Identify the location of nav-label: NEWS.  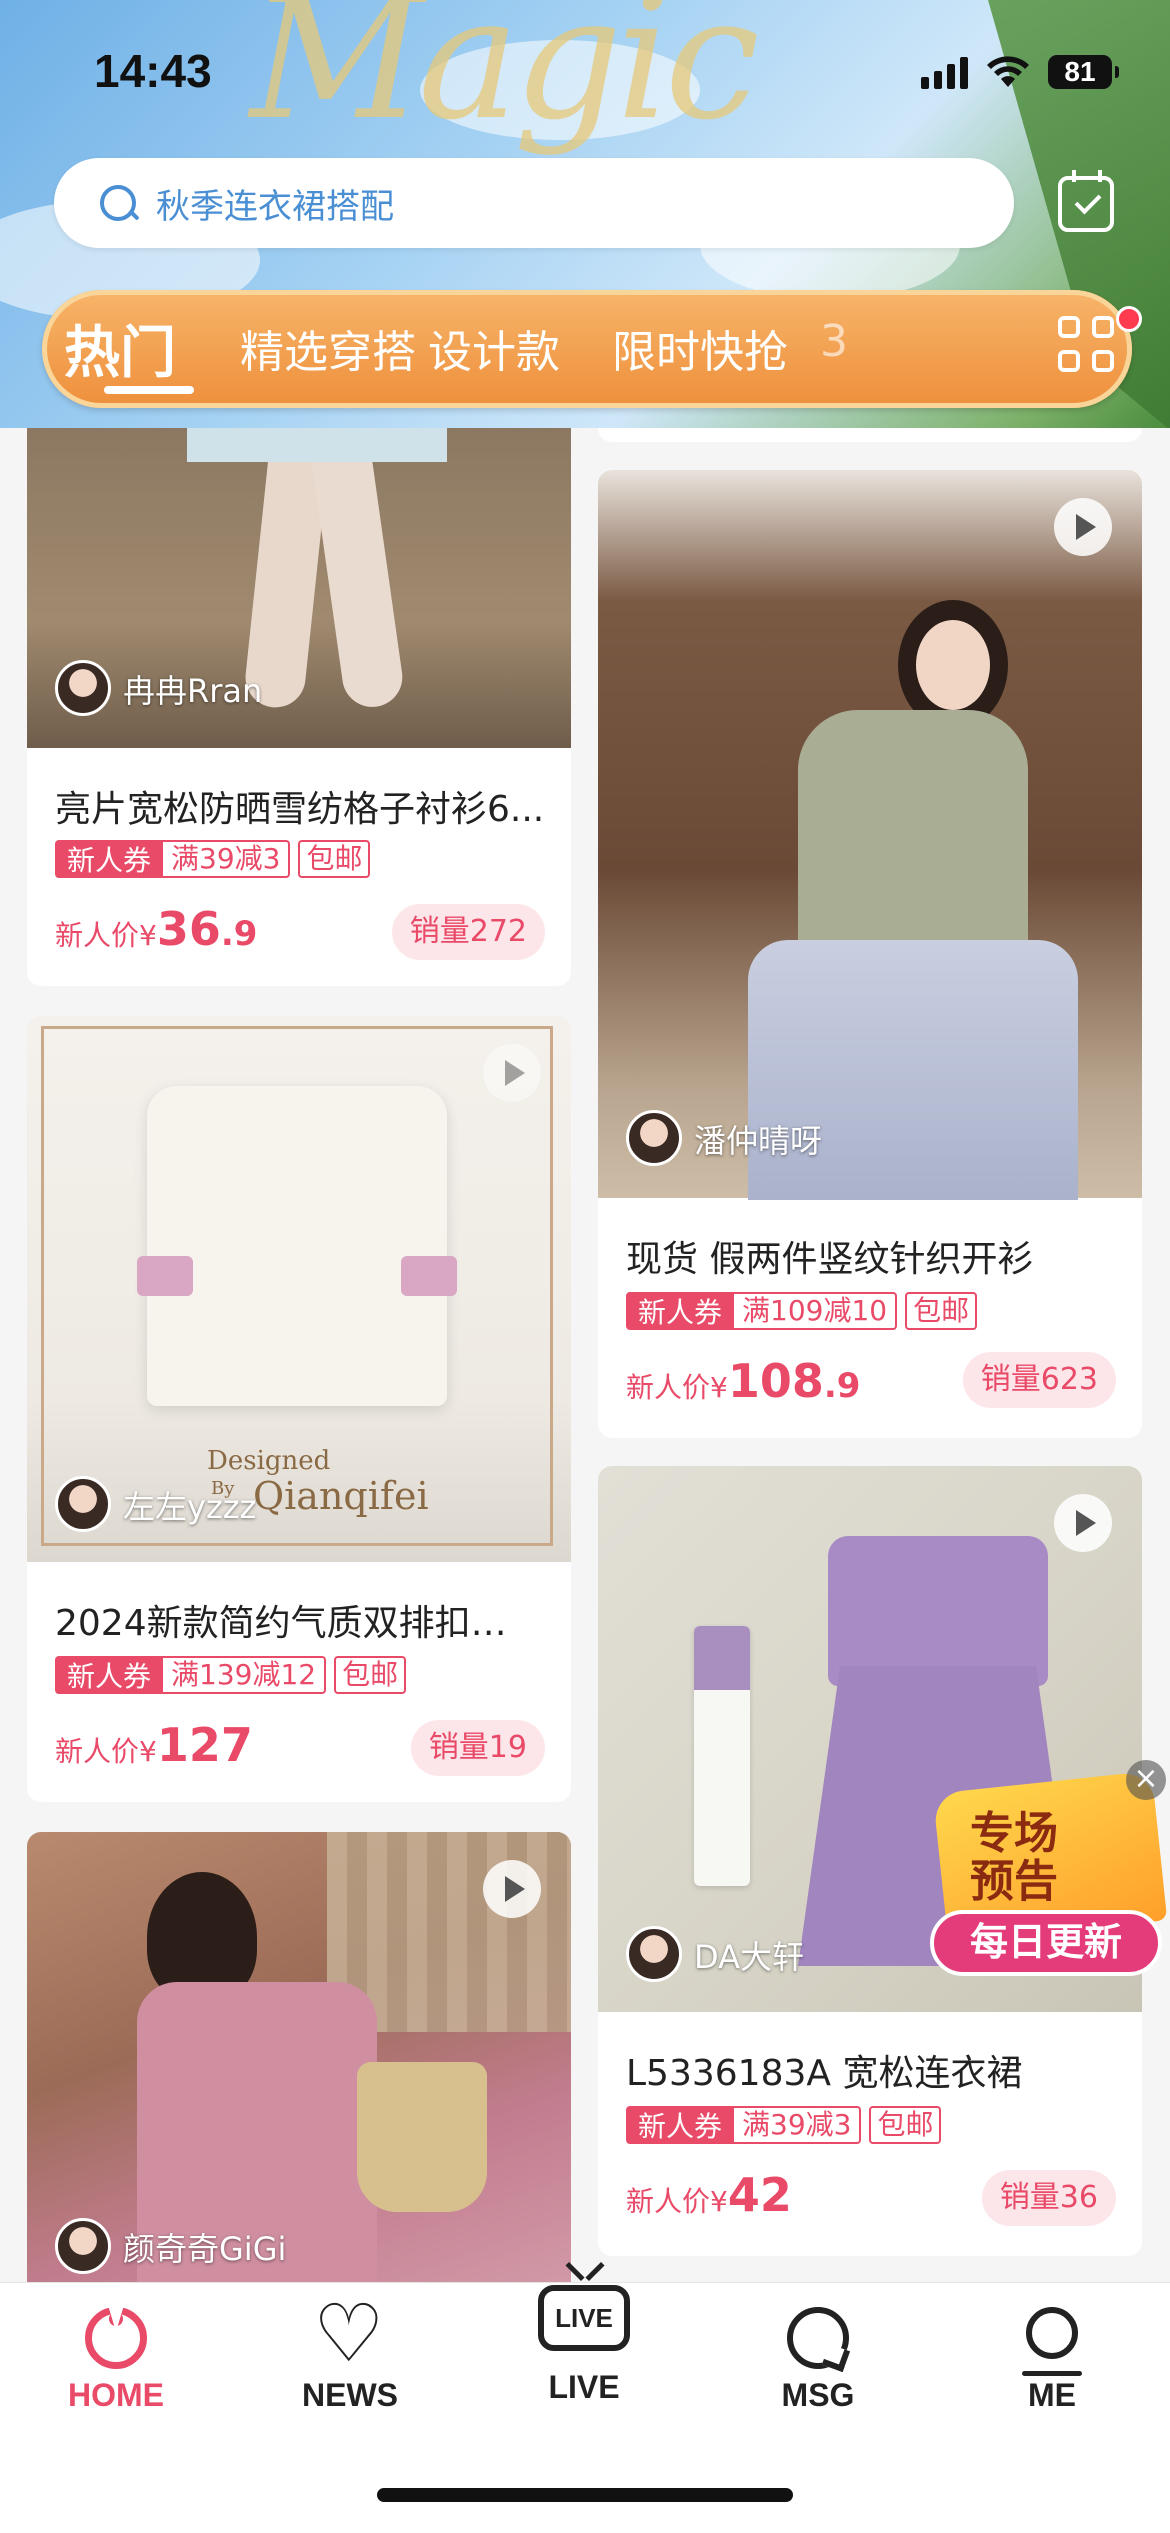
(350, 2395).